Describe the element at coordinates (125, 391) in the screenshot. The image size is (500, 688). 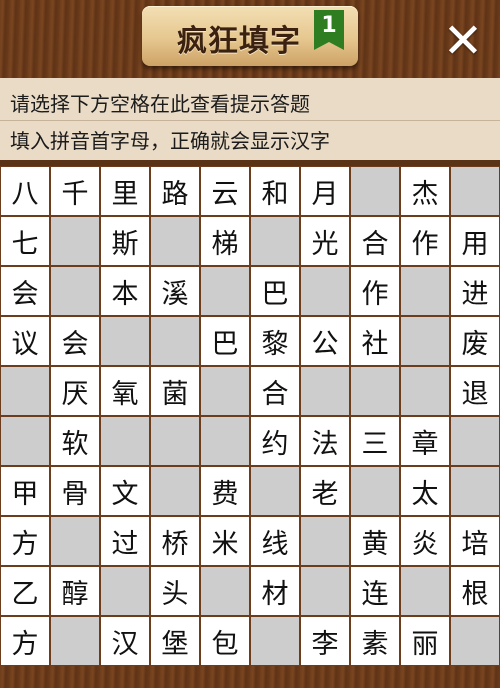
I see `grid-cell-filled: 氧` at that location.